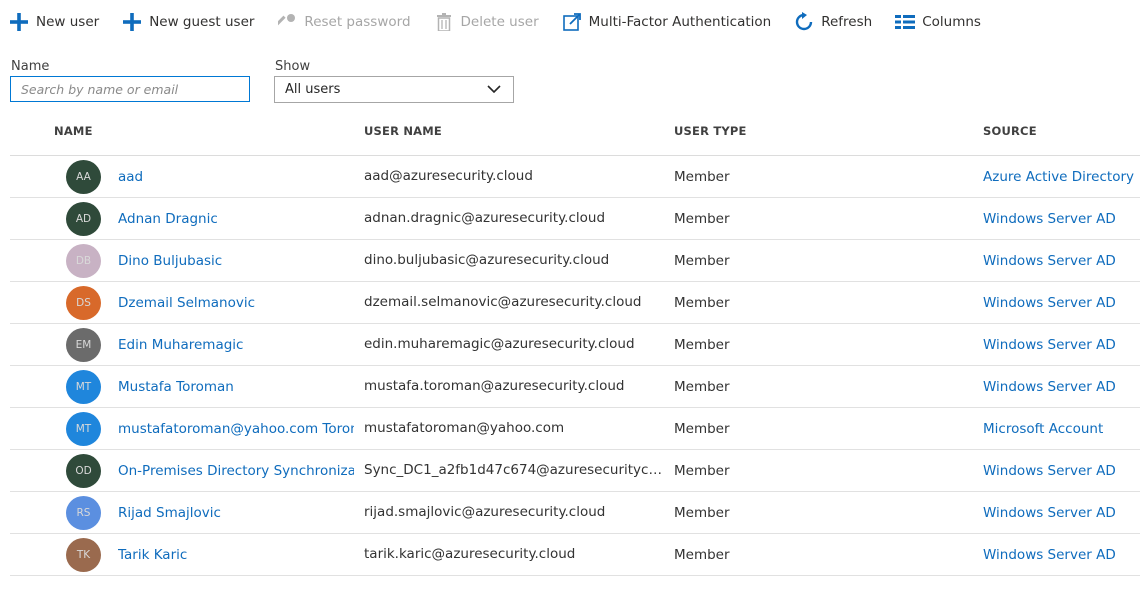  Describe the element at coordinates (236, 512) in the screenshot. I see `user-name-link: Rijad Smajlovic` at that location.